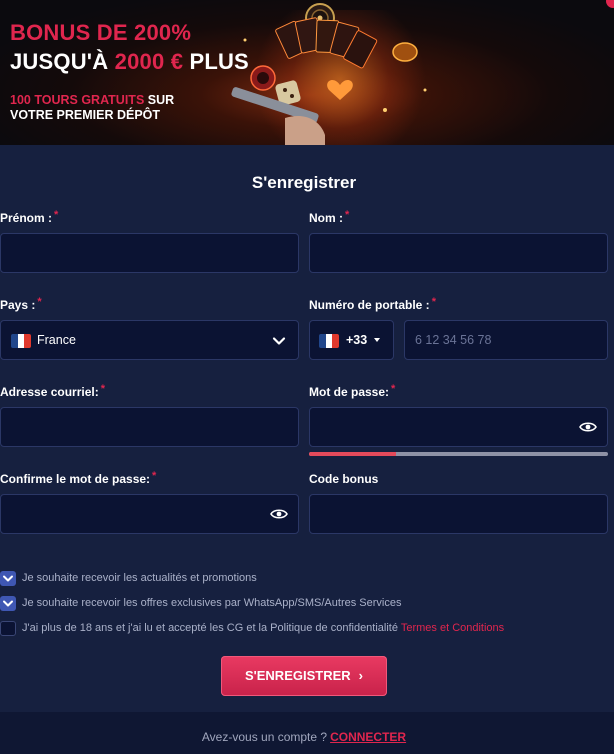 Image resolution: width=614 pixels, height=754 pixels. I want to click on nom-label: Nom : *, so click(329, 217).